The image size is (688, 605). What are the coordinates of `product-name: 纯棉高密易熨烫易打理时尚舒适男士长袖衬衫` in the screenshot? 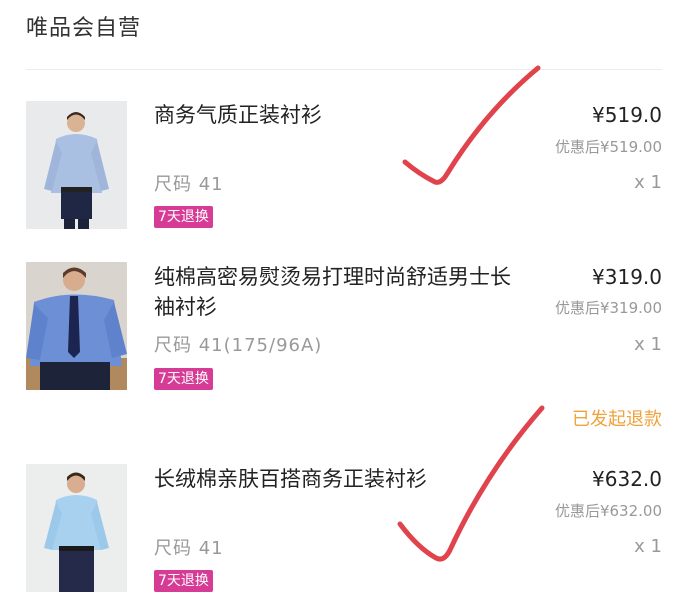 It's located at (336, 292).